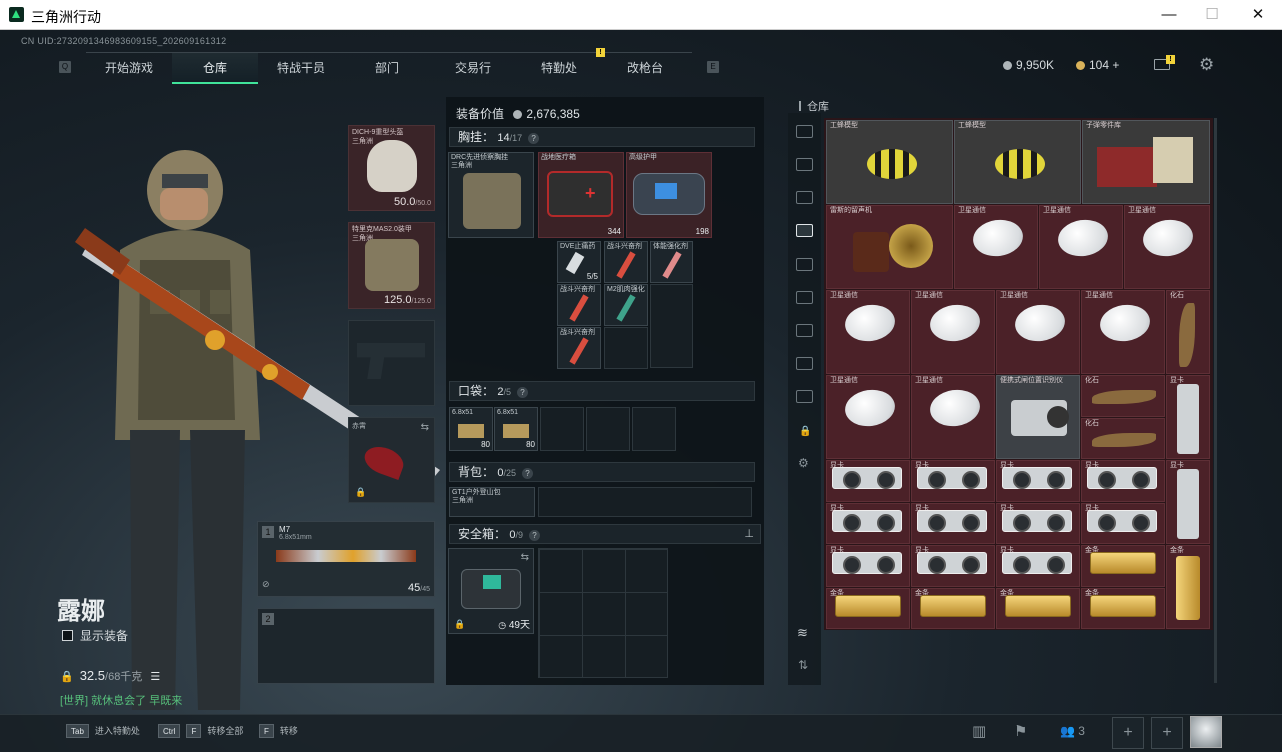 This screenshot has height=752, width=1282. I want to click on flag-icon: ⚑, so click(1020, 731).